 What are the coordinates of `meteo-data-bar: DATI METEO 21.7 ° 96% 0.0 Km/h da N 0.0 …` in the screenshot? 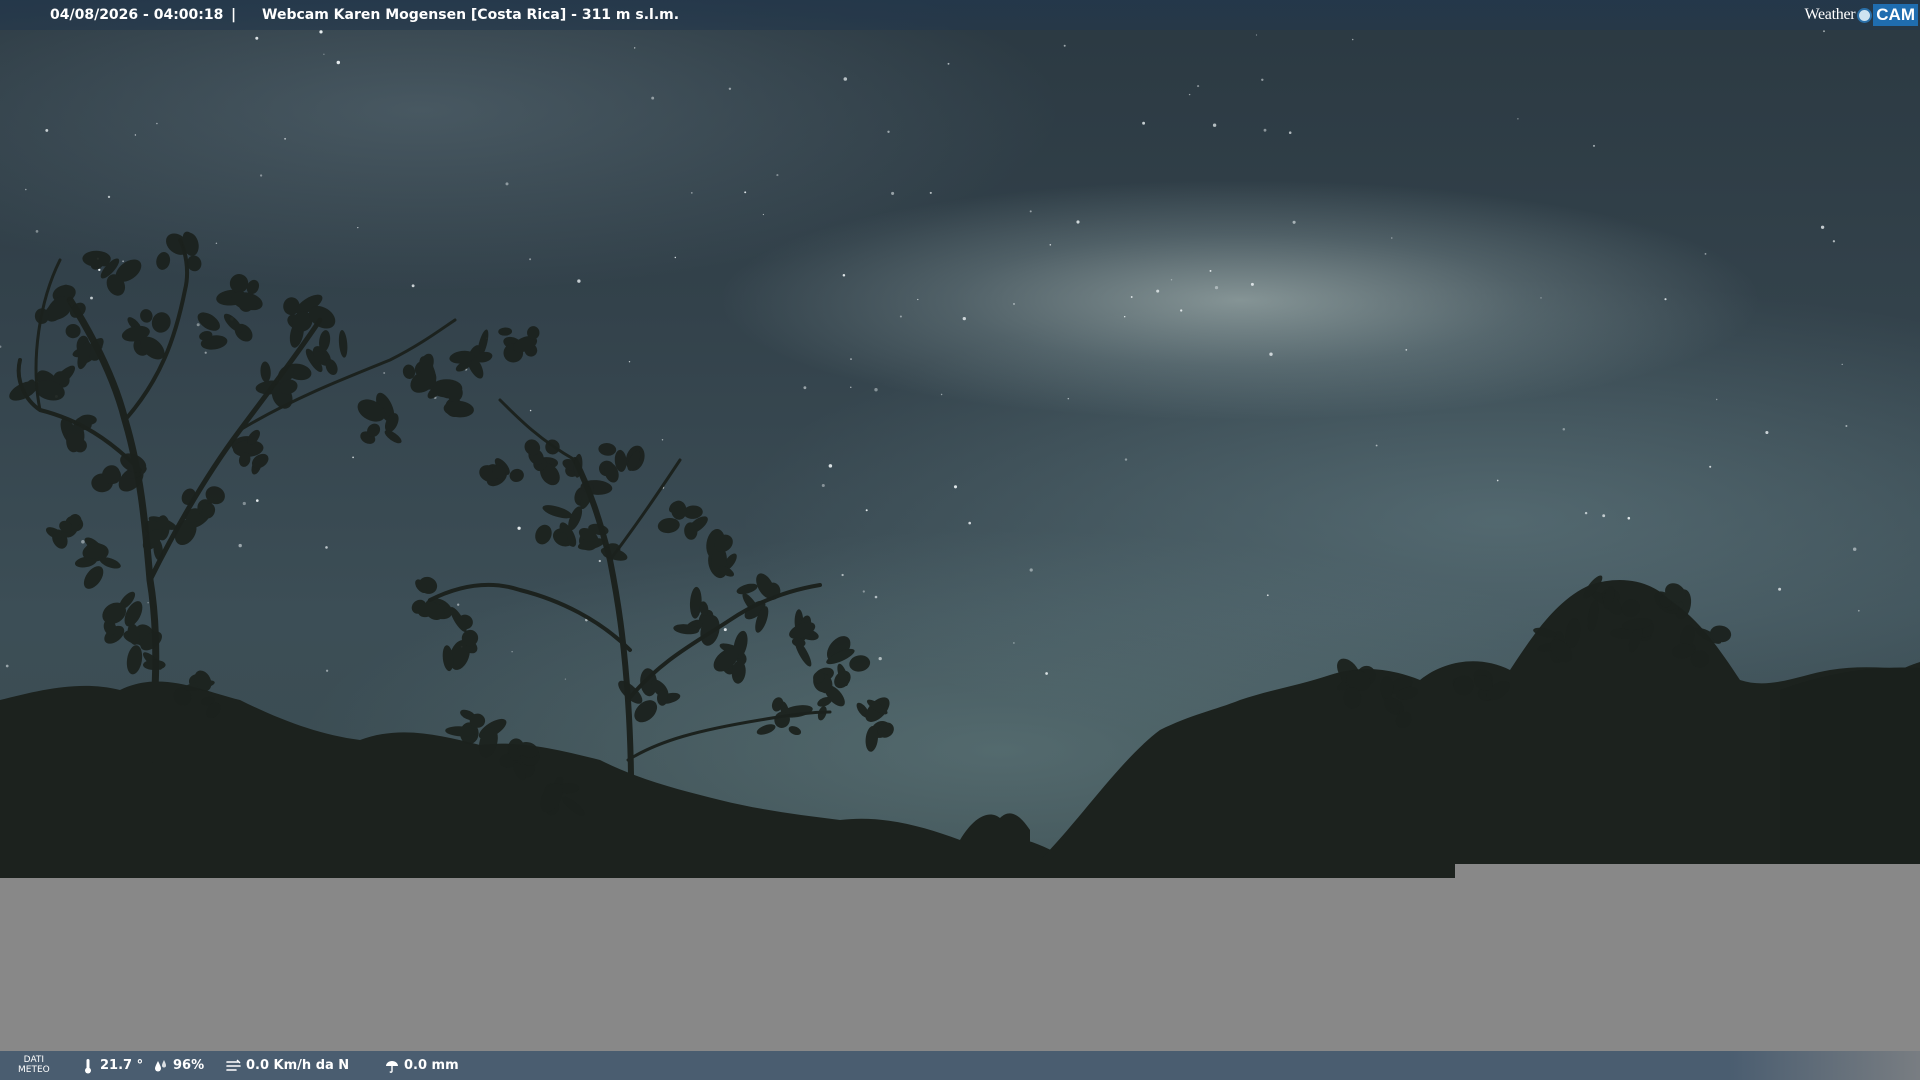 It's located at (960, 1065).